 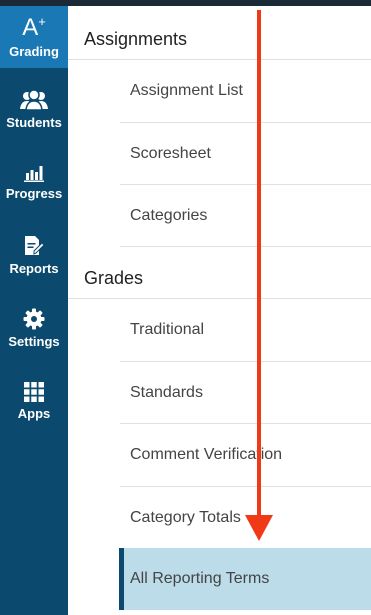 I want to click on gear-icon, so click(x=34, y=318).